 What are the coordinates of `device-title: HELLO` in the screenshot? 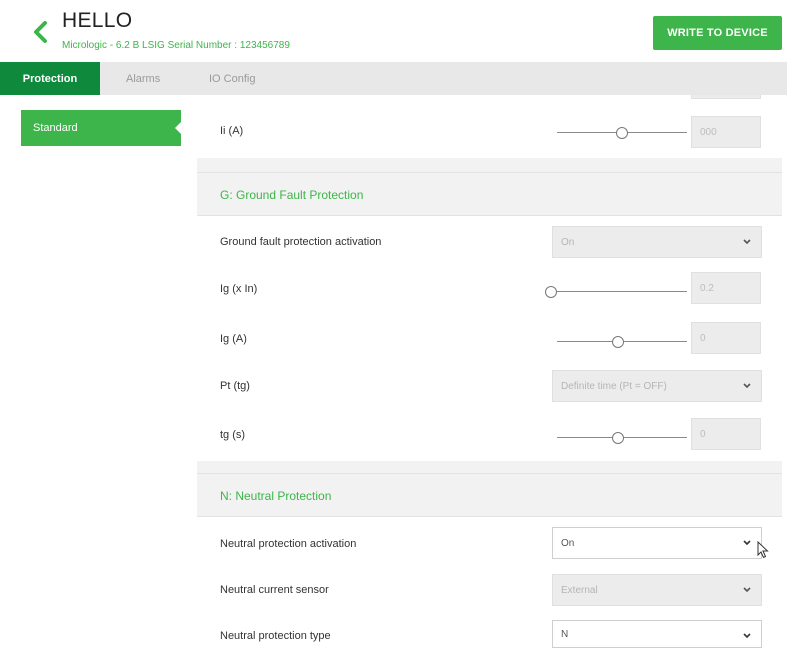 It's located at (97, 20).